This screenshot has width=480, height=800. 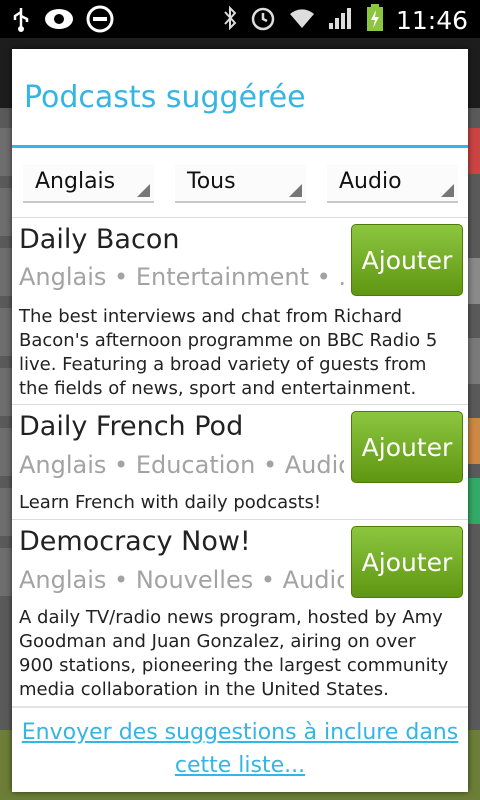 What do you see at coordinates (181, 580) in the screenshot?
I see `podcast-meta: Anglais • Nouvelles • Audio` at bounding box center [181, 580].